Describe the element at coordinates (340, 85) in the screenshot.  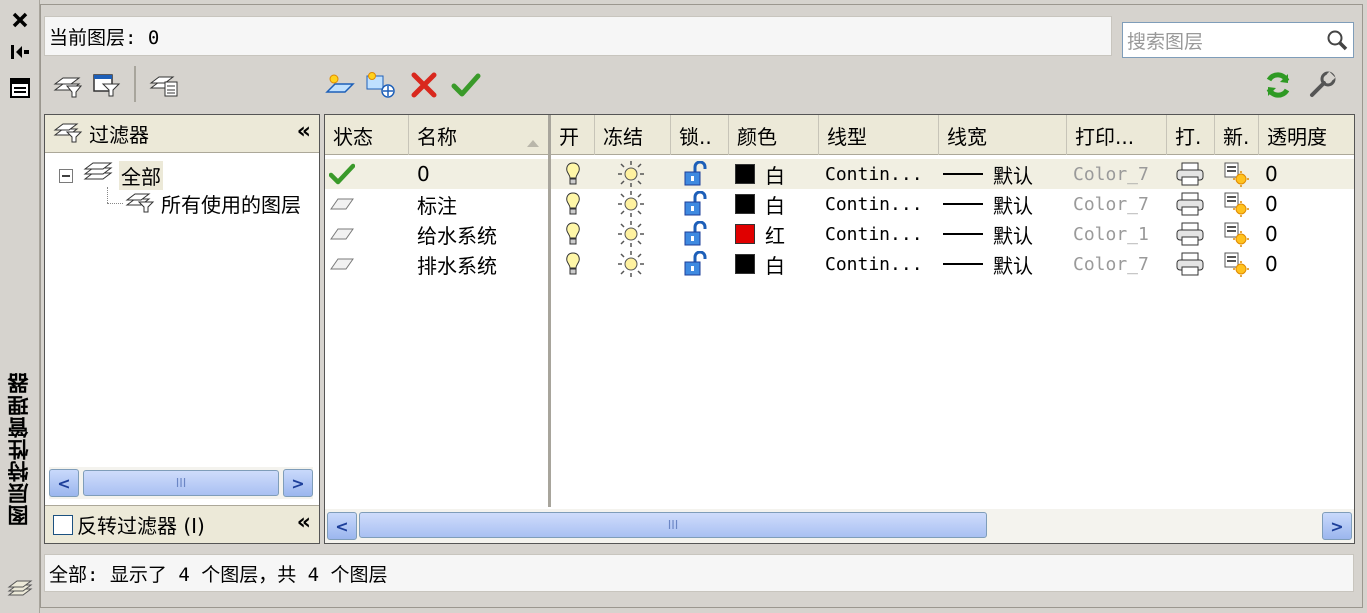
I see `new-layer-button` at that location.